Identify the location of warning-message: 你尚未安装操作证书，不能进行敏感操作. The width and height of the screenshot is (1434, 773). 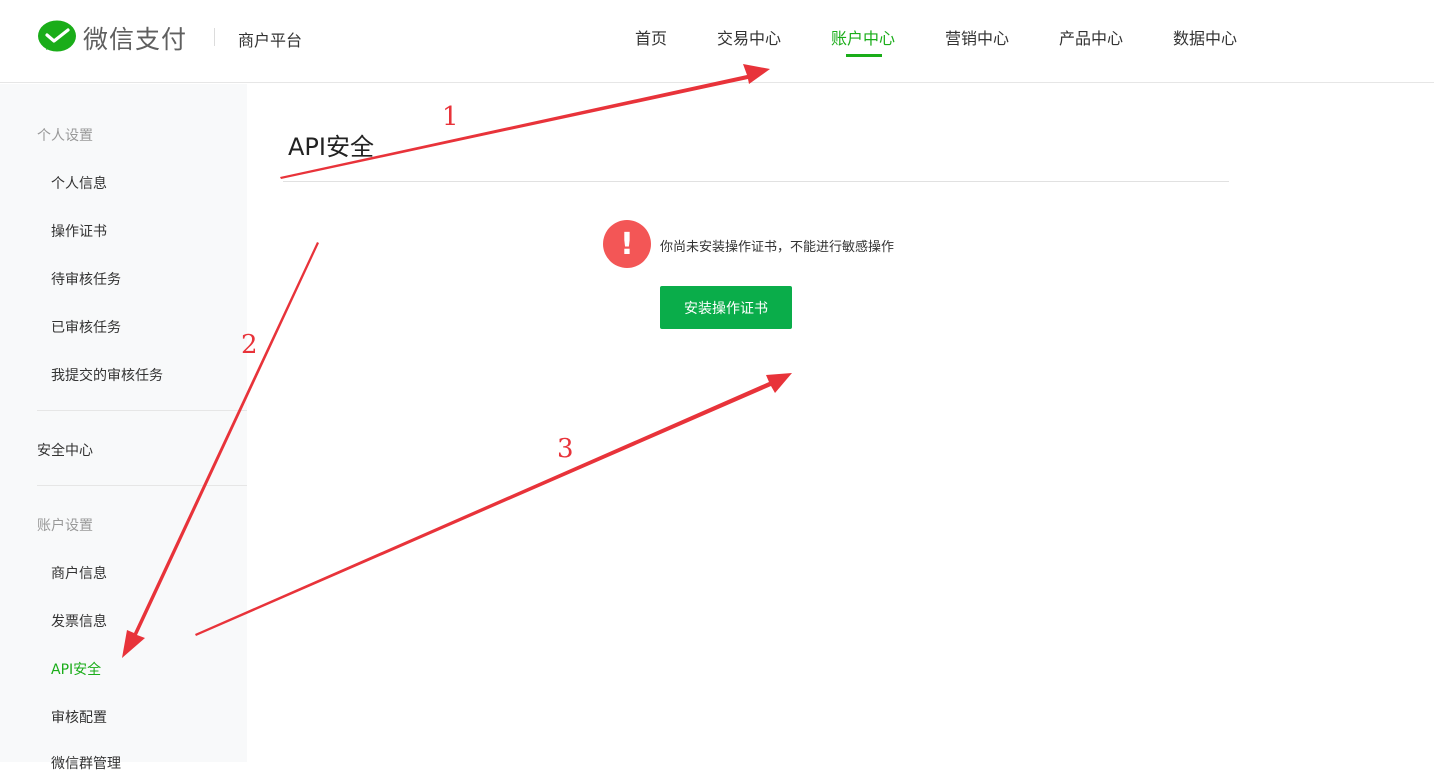
(777, 247).